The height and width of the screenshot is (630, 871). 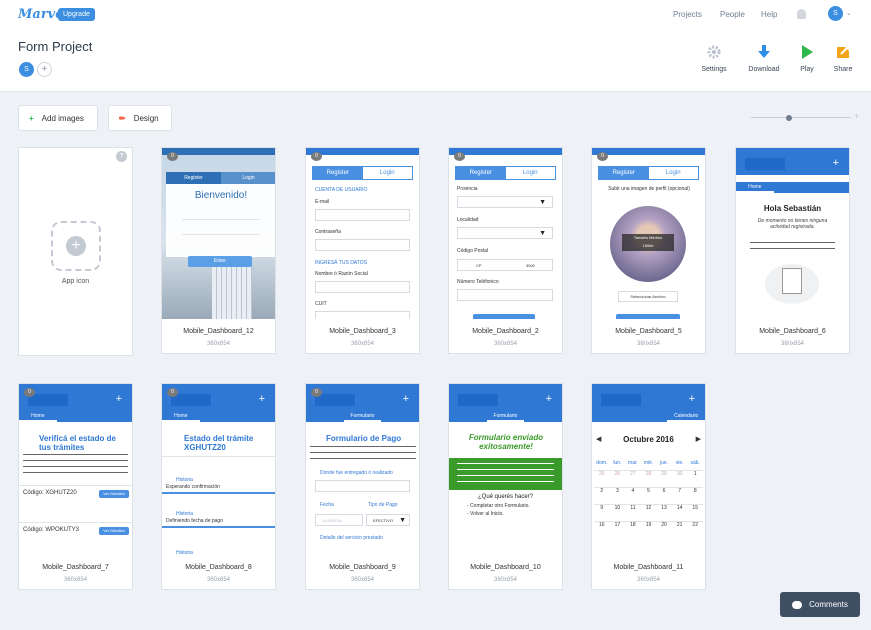 I want to click on register-login-tabs: Register Login, so click(x=505, y=173).